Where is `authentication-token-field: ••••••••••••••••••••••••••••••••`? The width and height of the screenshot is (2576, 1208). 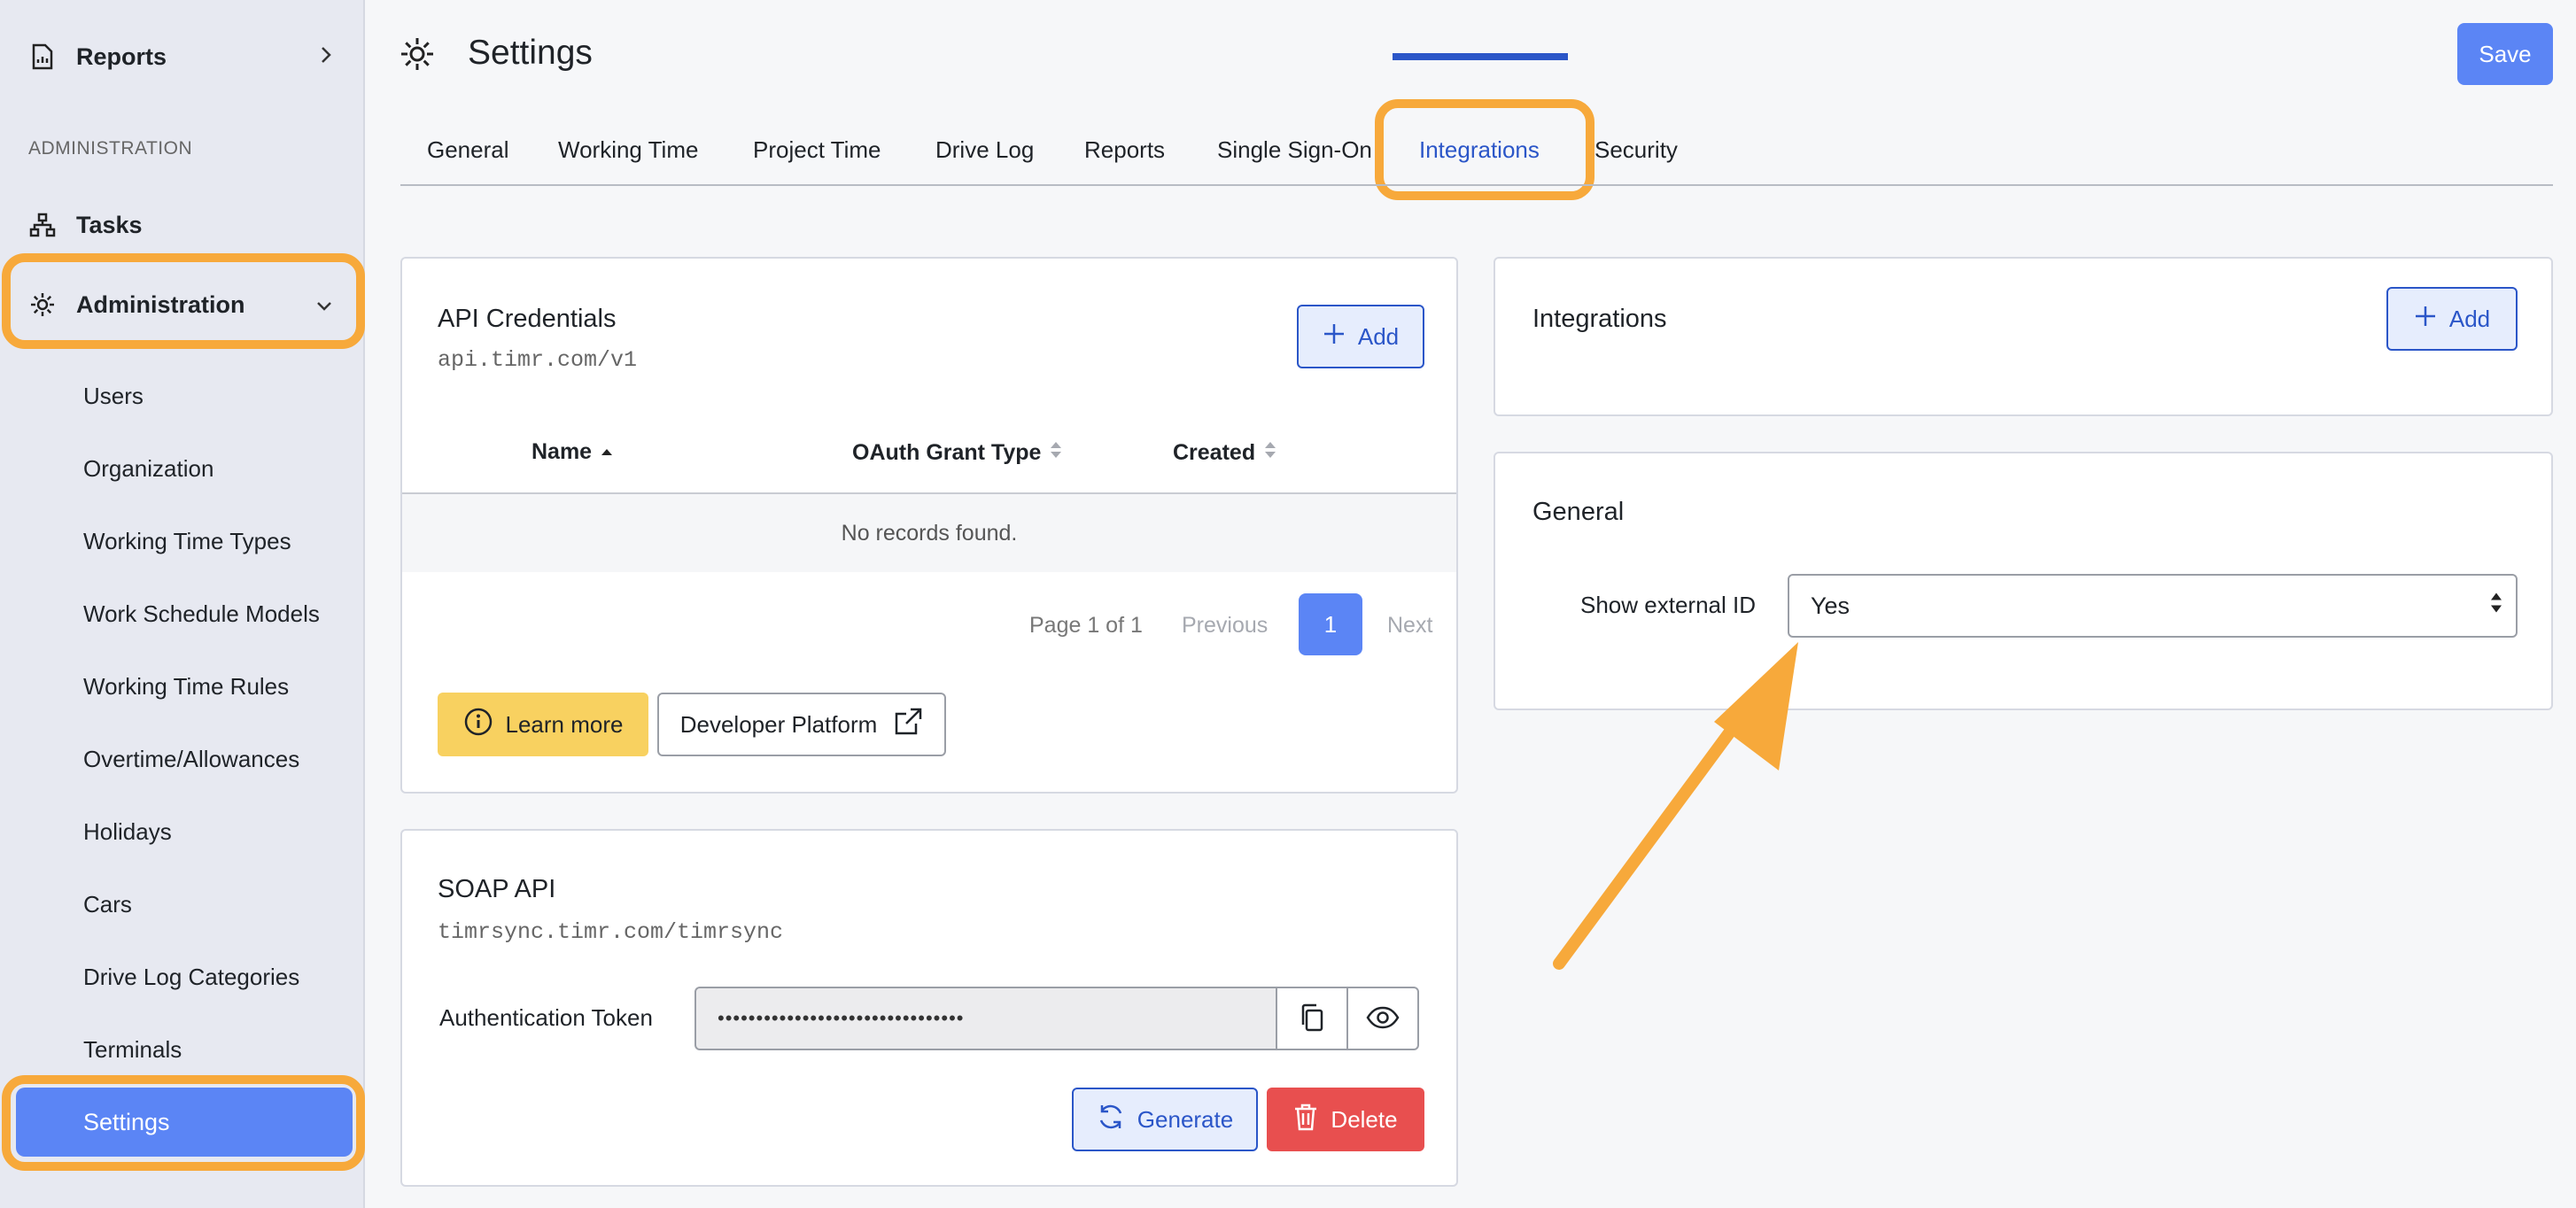 authentication-token-field: •••••••••••••••••••••••••••••••• is located at coordinates (985, 1019).